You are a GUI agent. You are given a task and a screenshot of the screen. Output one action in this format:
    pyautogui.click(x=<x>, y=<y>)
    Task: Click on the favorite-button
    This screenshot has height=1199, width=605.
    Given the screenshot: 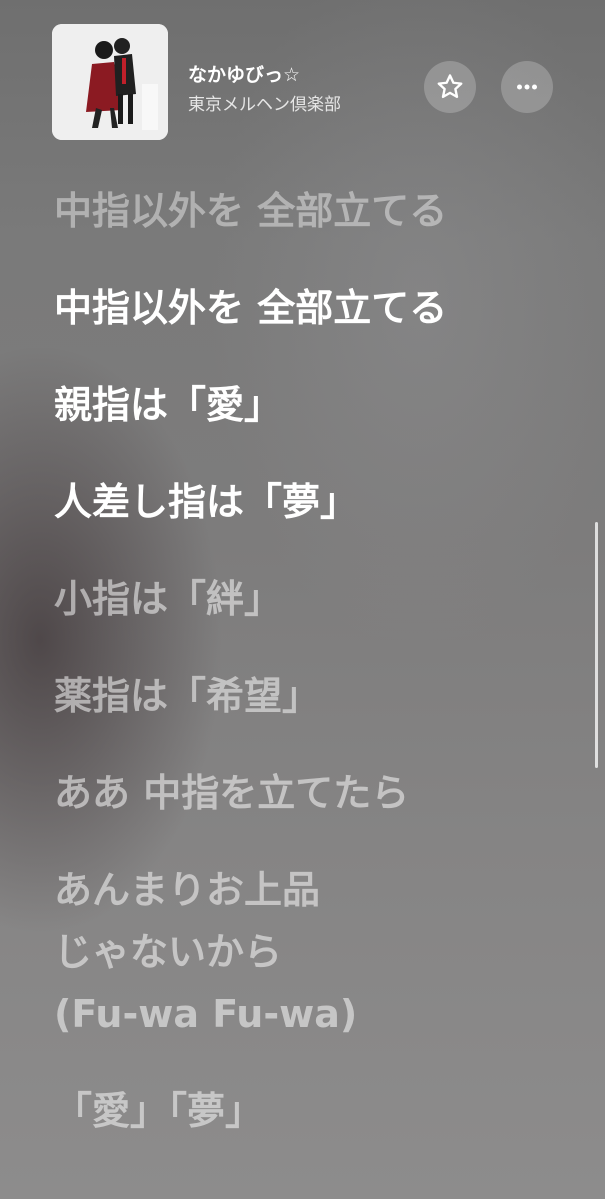 What is the action you would take?
    pyautogui.click(x=450, y=87)
    